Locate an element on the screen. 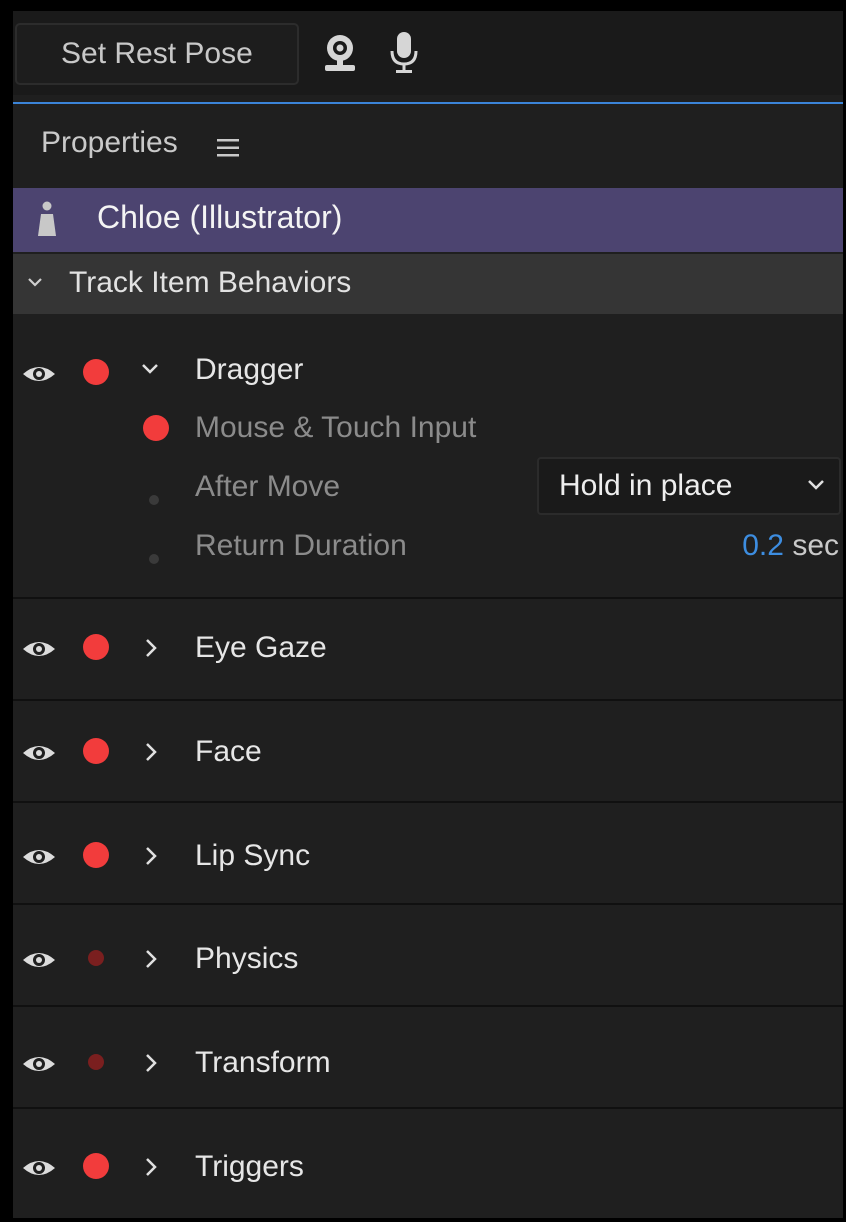 This screenshot has width=846, height=1222. hamburger-menu-icon is located at coordinates (228, 148).